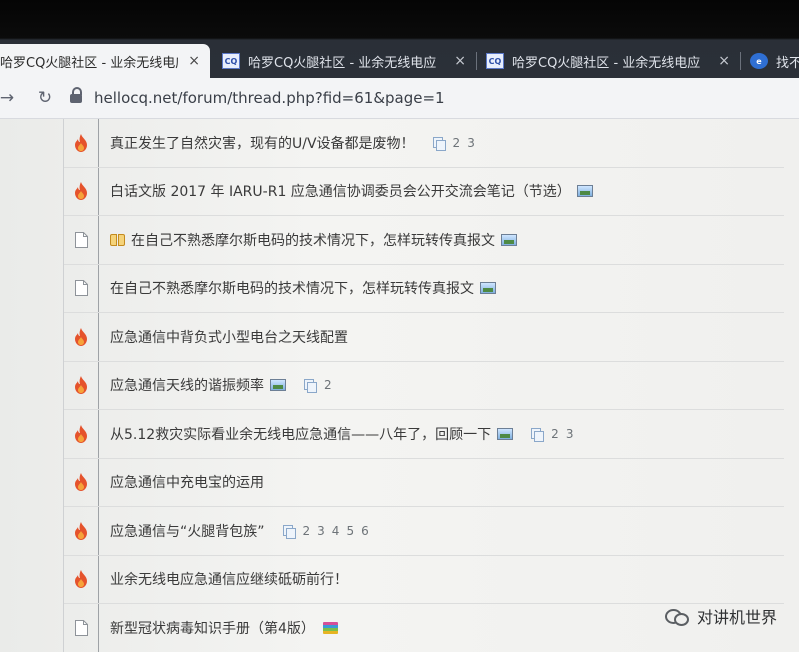  Describe the element at coordinates (606, 63) in the screenshot. I see `tab-3-title: 哈罗CQ火腿社区 - 业余无线电应` at that location.